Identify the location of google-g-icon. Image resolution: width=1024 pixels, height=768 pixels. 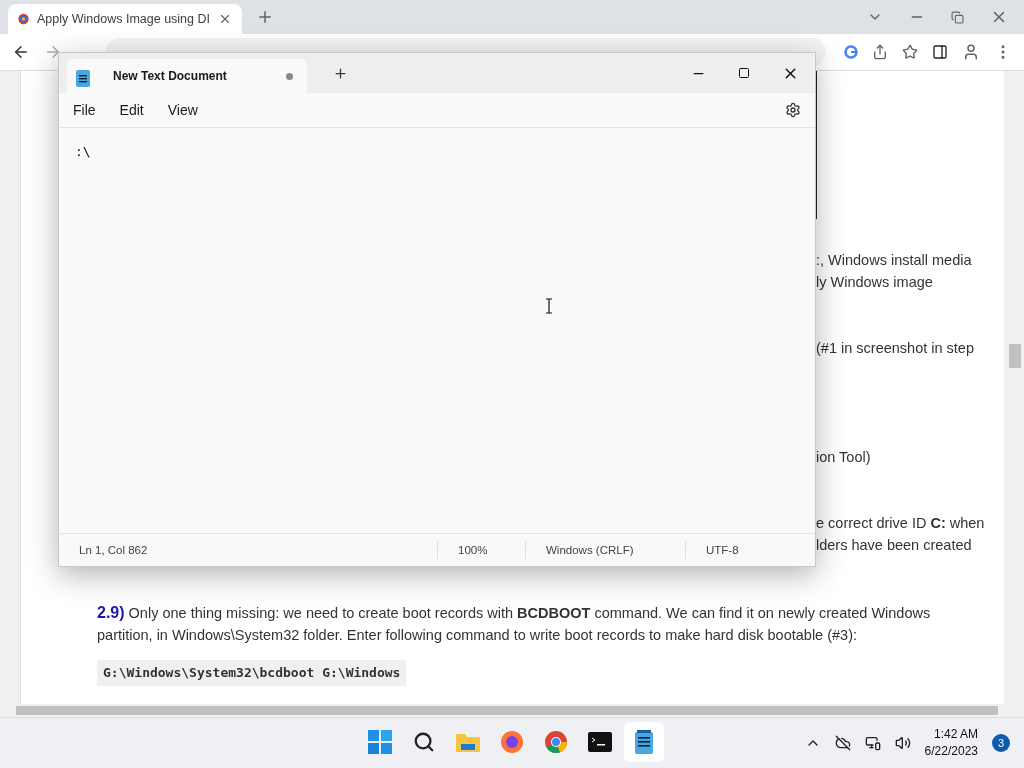
(851, 52).